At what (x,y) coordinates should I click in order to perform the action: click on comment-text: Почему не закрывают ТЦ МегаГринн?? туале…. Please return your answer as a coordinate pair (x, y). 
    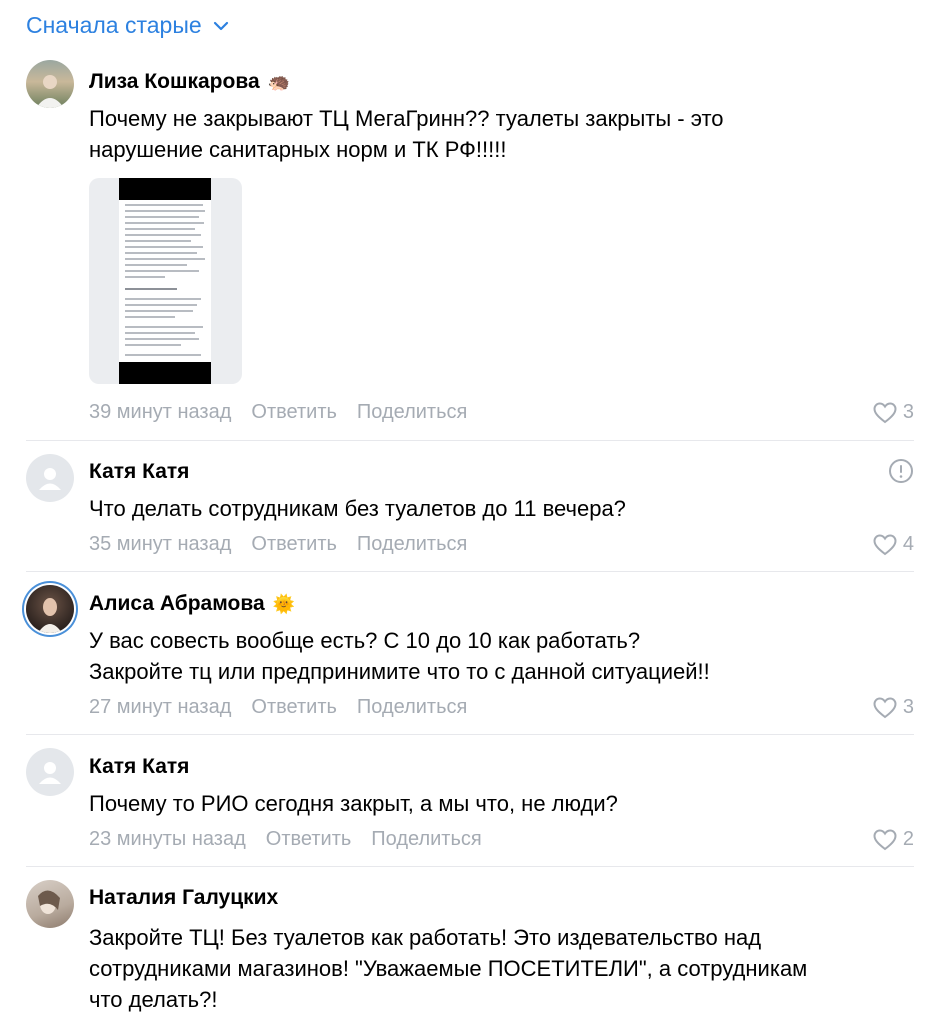
    Looking at the image, I should click on (406, 134).